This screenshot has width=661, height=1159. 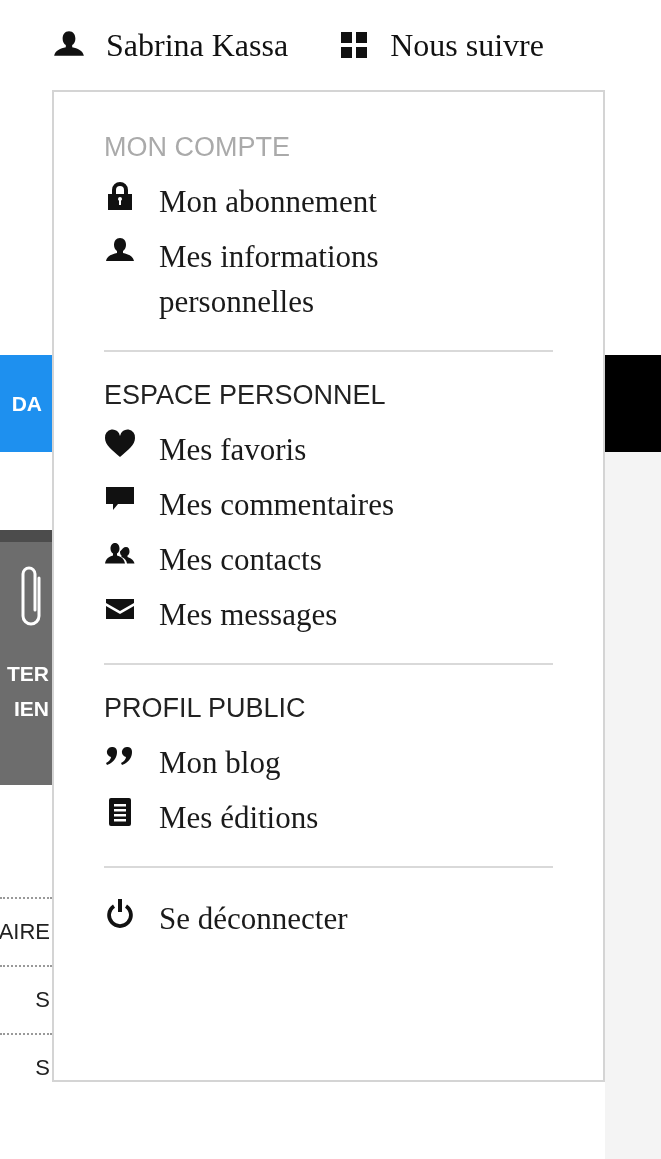 I want to click on nav-text: DA, so click(x=26, y=403).